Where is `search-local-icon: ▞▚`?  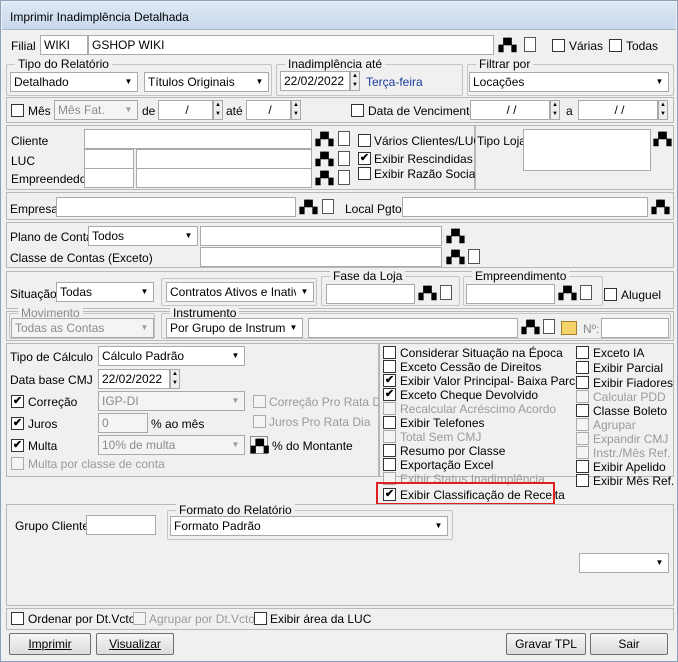
search-local-icon: ▞▚ is located at coordinates (660, 207).